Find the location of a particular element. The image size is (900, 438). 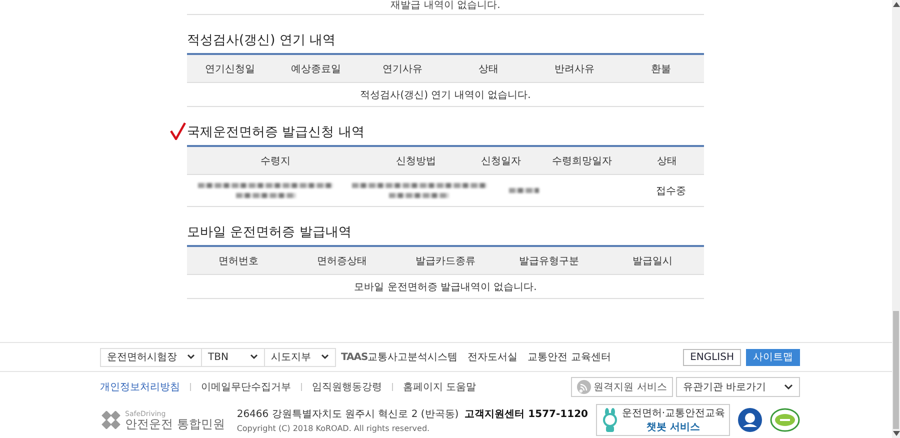

policy-link: 홈페이지 도움말 is located at coordinates (439, 387).